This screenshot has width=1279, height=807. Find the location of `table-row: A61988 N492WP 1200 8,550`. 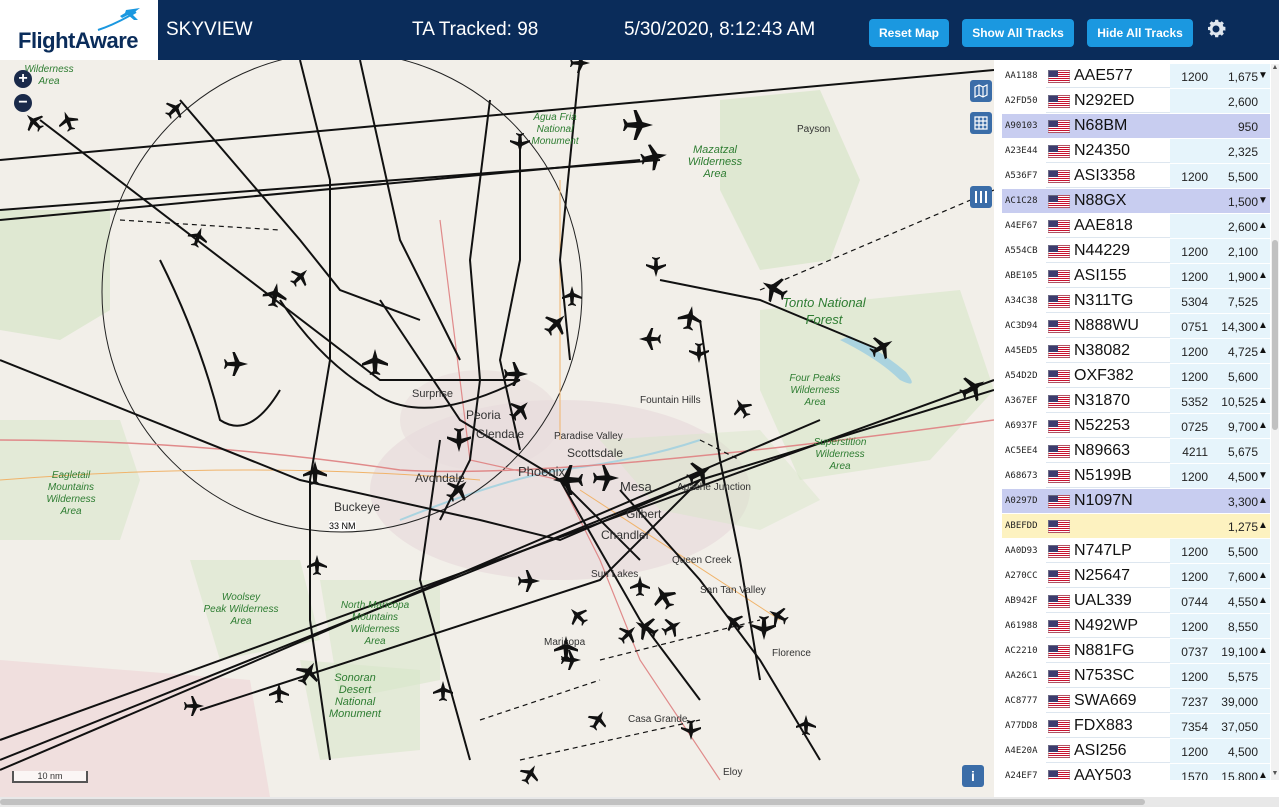

table-row: A61988 N492WP 1200 8,550 is located at coordinates (1136, 626).